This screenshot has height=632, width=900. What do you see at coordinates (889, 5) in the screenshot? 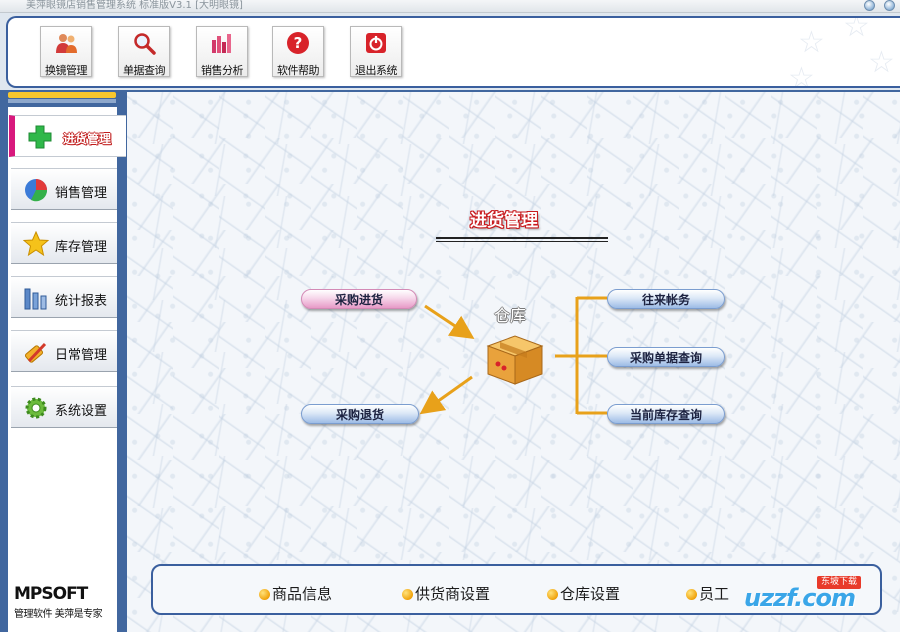
I see `close-icon` at bounding box center [889, 5].